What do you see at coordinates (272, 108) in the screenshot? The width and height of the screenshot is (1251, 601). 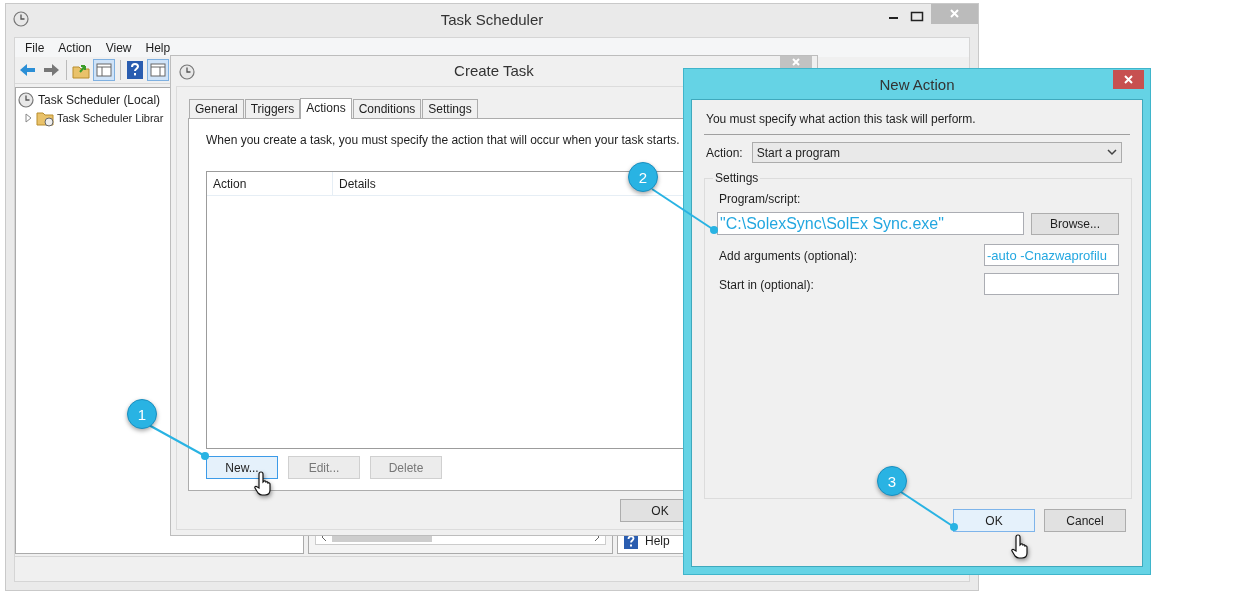 I see `tab: Triggers` at bounding box center [272, 108].